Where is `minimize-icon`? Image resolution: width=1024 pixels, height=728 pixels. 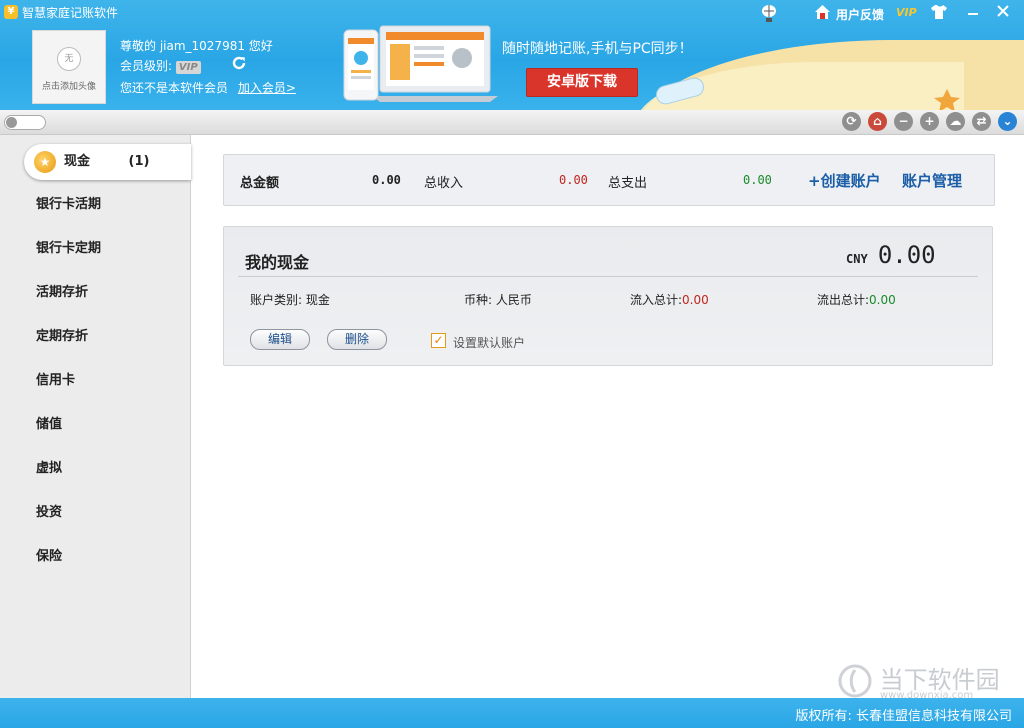 minimize-icon is located at coordinates (973, 13).